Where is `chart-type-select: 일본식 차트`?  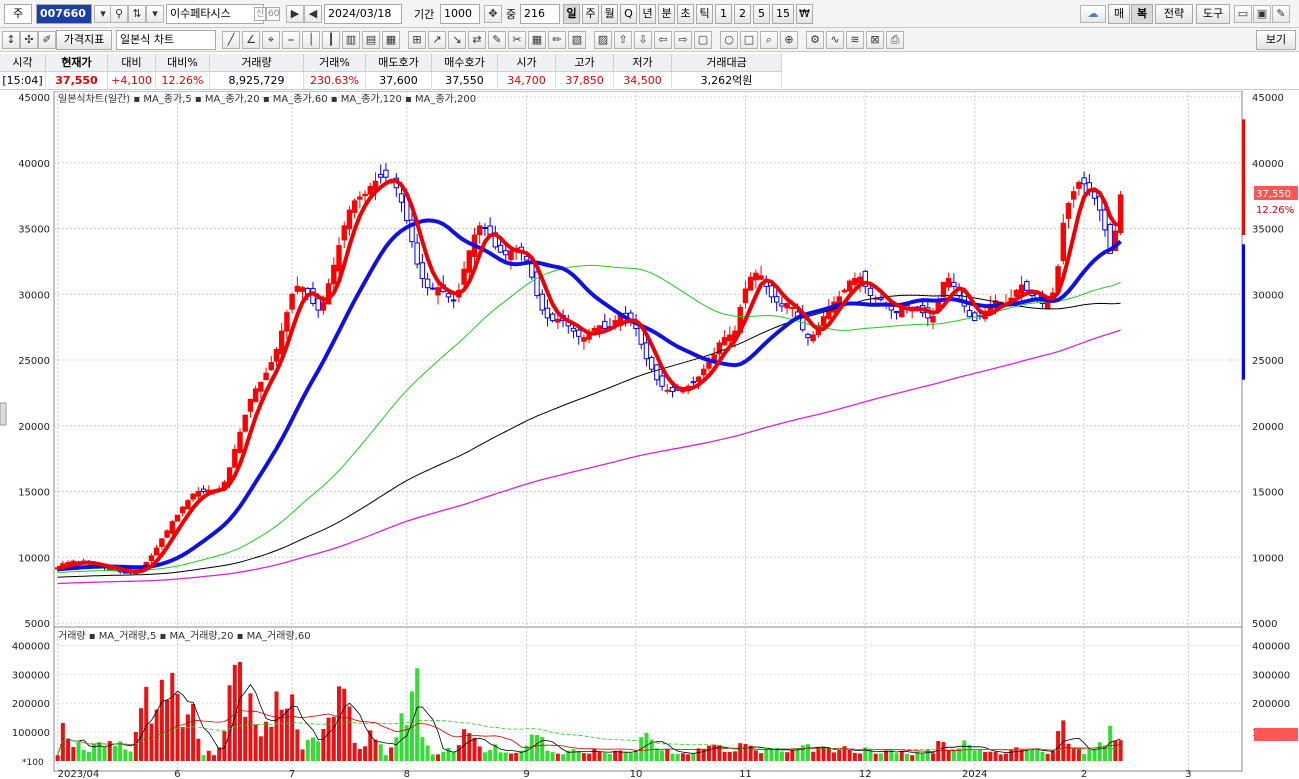
chart-type-select: 일본식 차트 is located at coordinates (166, 40).